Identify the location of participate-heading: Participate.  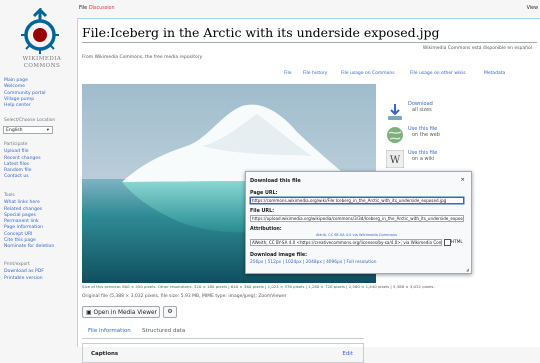
(16, 144).